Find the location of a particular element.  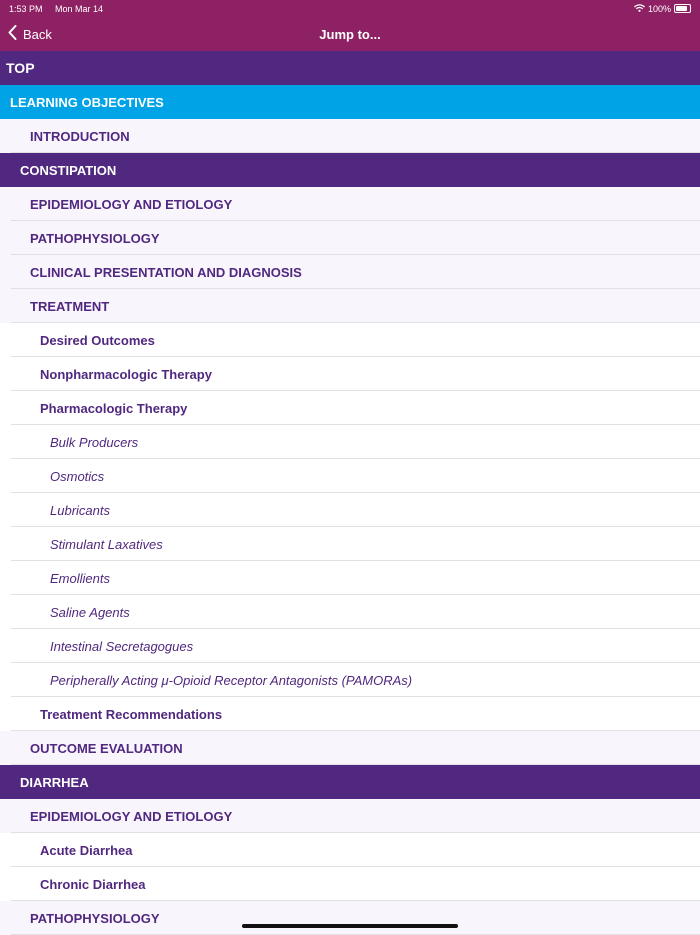

toc-item: Desired Outcomes is located at coordinates (350, 340).